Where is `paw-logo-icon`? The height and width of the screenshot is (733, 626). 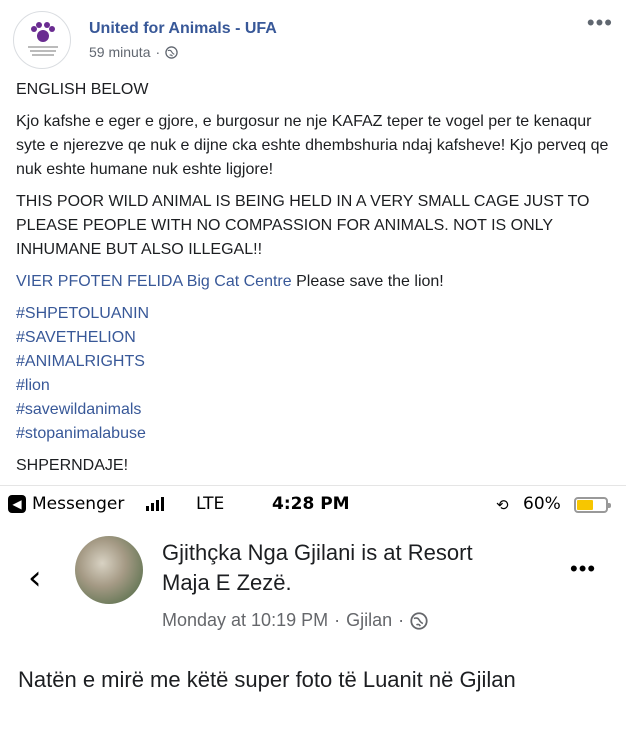 paw-logo-icon is located at coordinates (43, 39).